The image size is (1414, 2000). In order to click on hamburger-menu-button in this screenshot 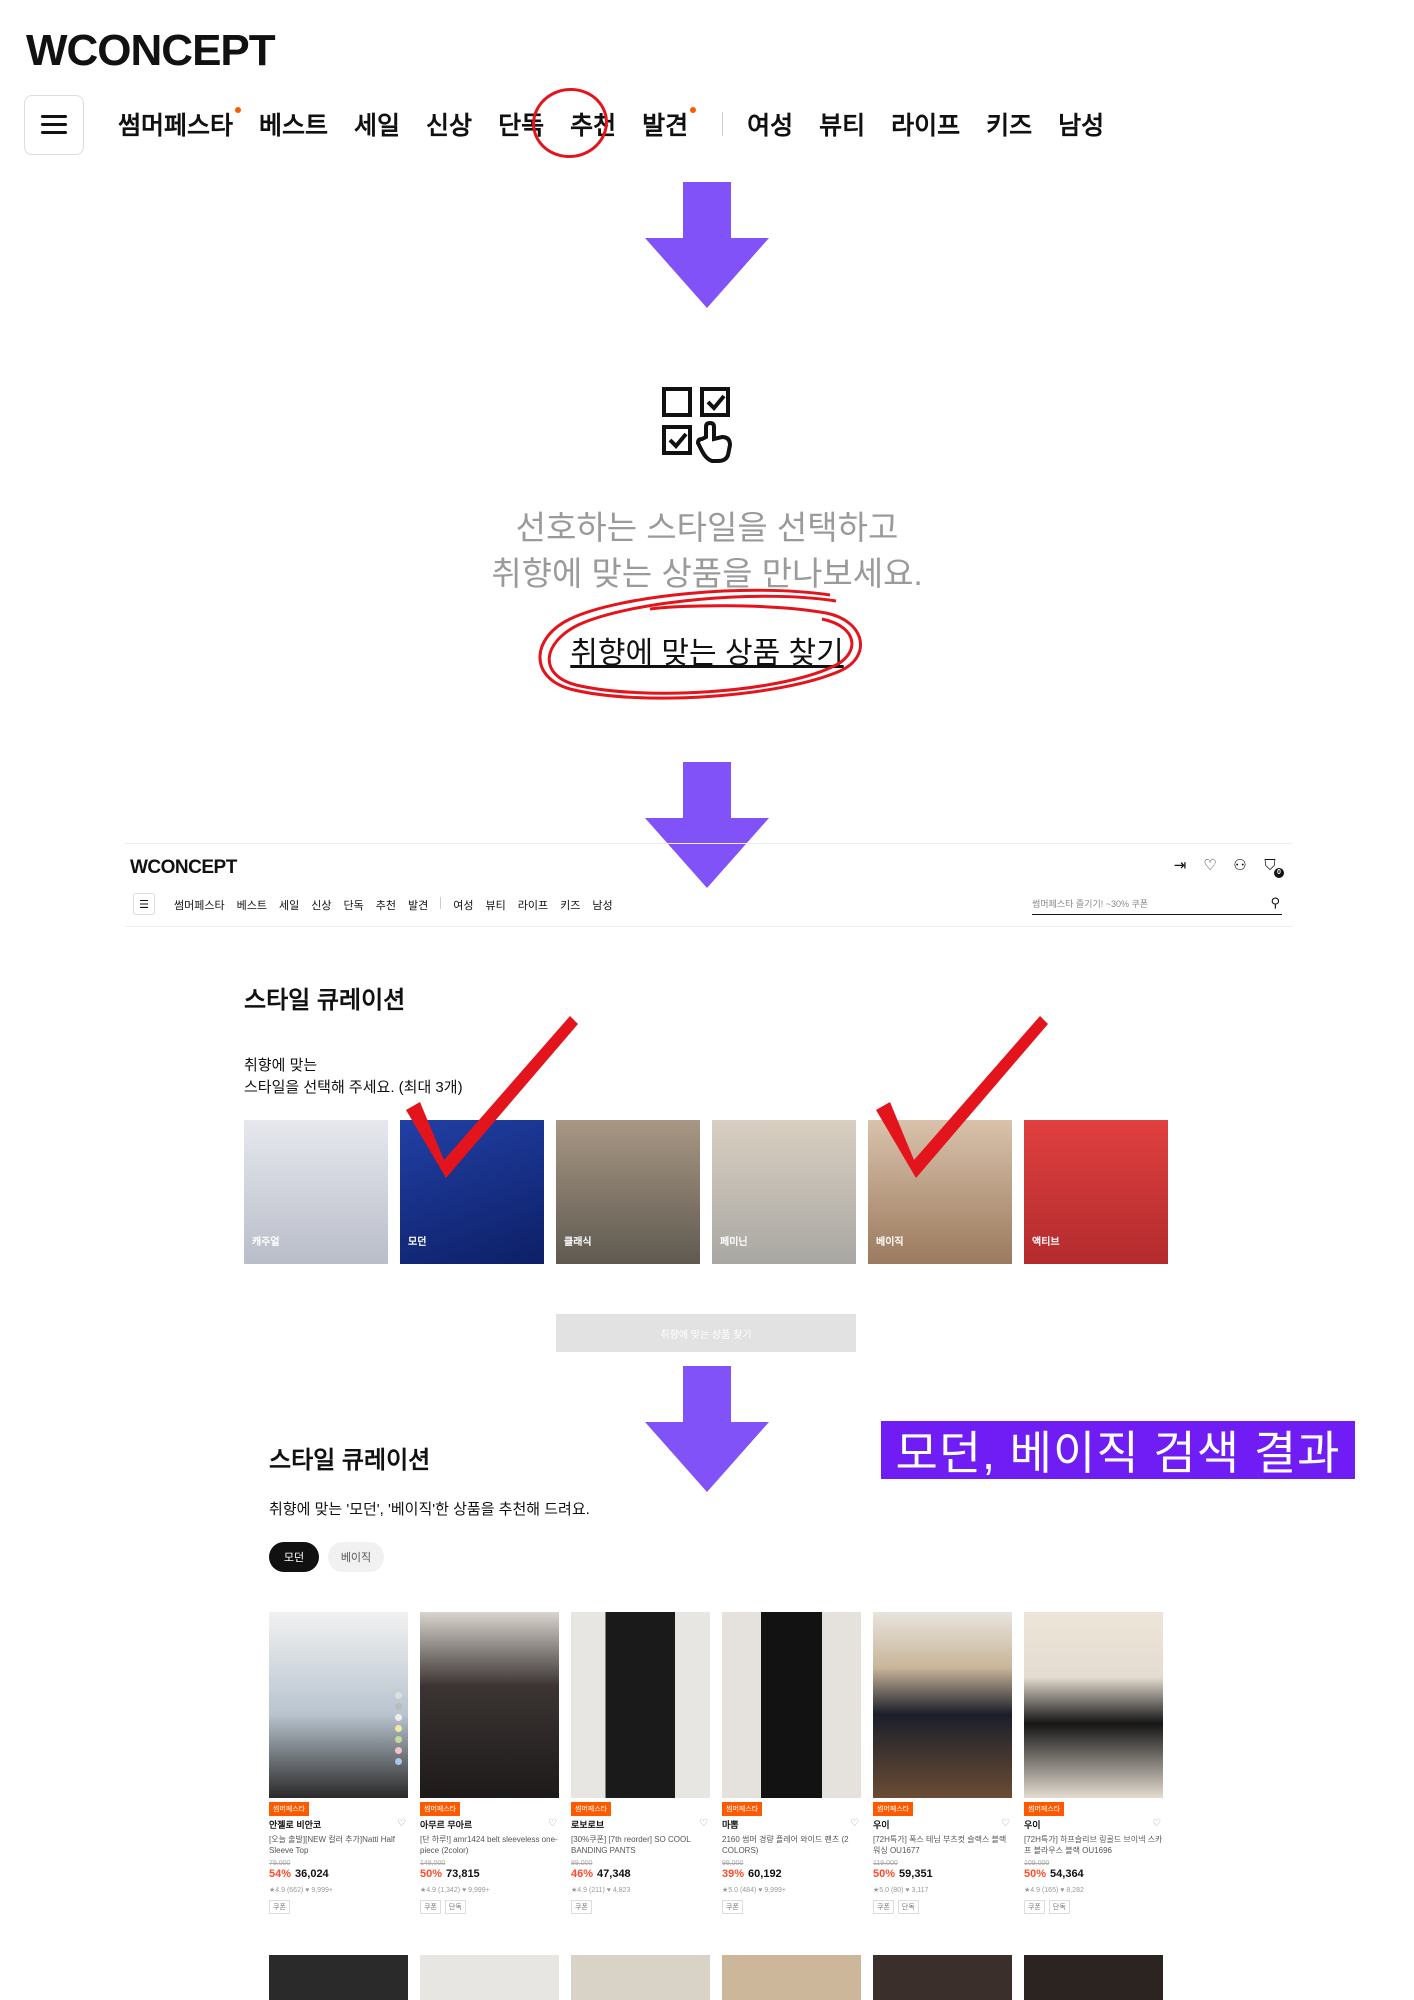, I will do `click(54, 125)`.